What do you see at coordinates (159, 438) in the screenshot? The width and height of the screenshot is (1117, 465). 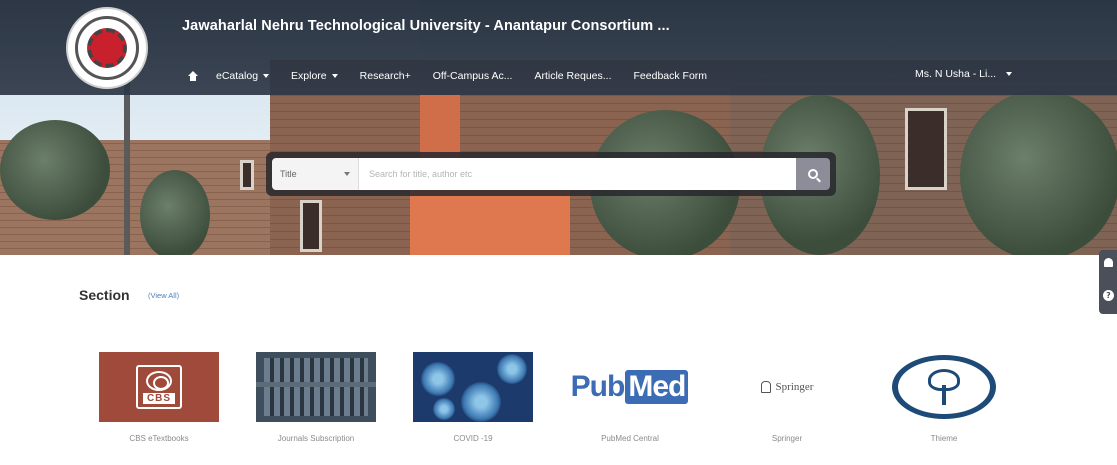 I see `tile-label: CBS eTextbooks` at bounding box center [159, 438].